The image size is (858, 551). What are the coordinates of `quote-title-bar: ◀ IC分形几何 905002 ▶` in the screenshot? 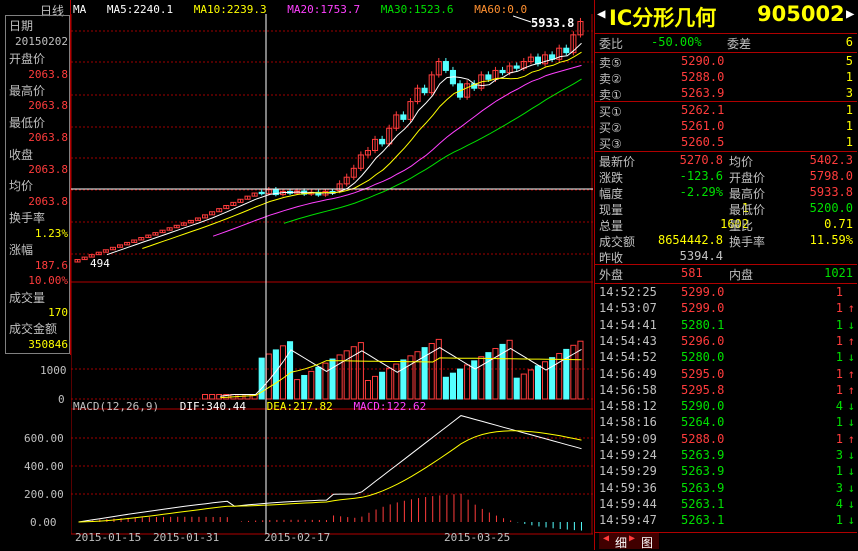 It's located at (726, 16).